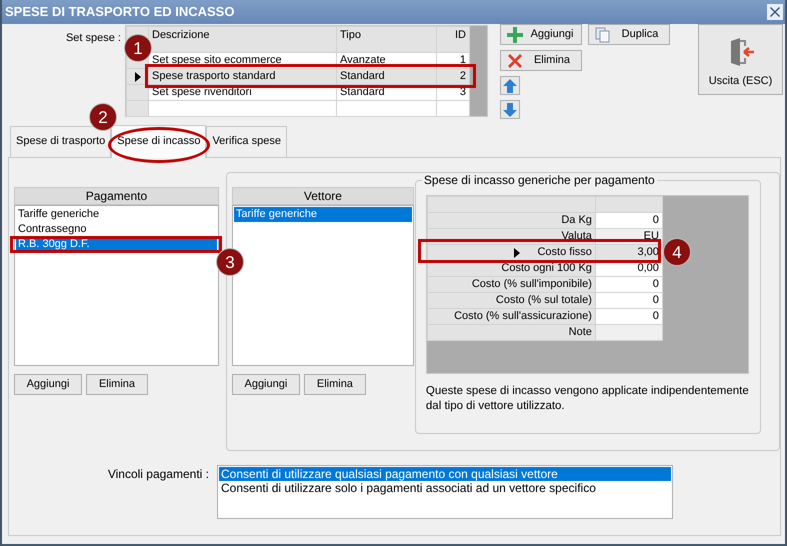  Describe the element at coordinates (386, 76) in the screenshot. I see `table-cell: Standard` at that location.